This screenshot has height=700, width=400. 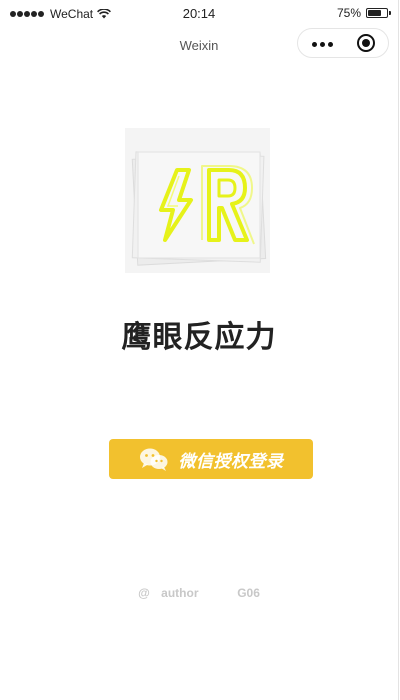 What do you see at coordinates (363, 13) in the screenshot?
I see `status-right: 75%` at bounding box center [363, 13].